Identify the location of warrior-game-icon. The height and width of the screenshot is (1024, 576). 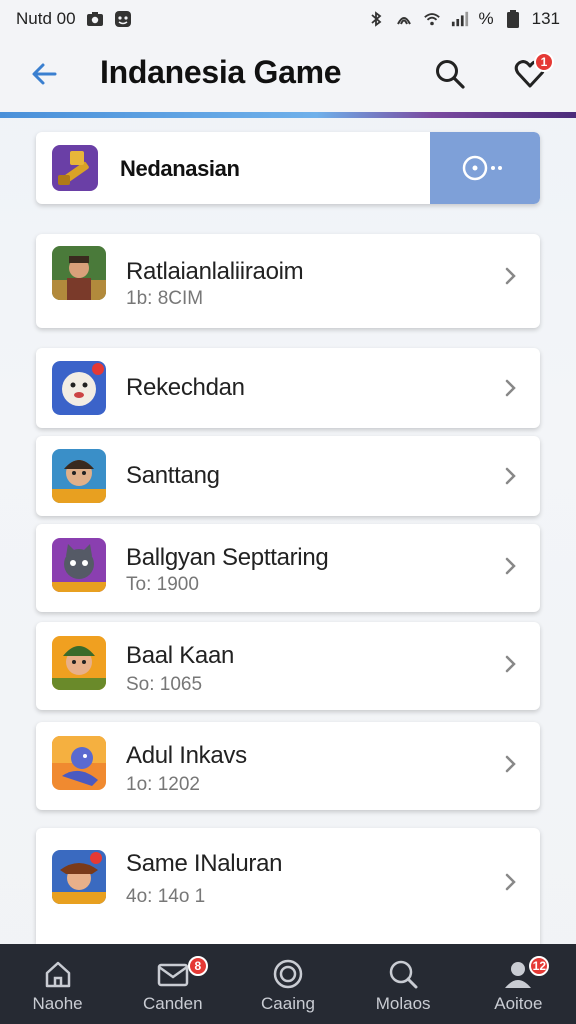
(79, 476).